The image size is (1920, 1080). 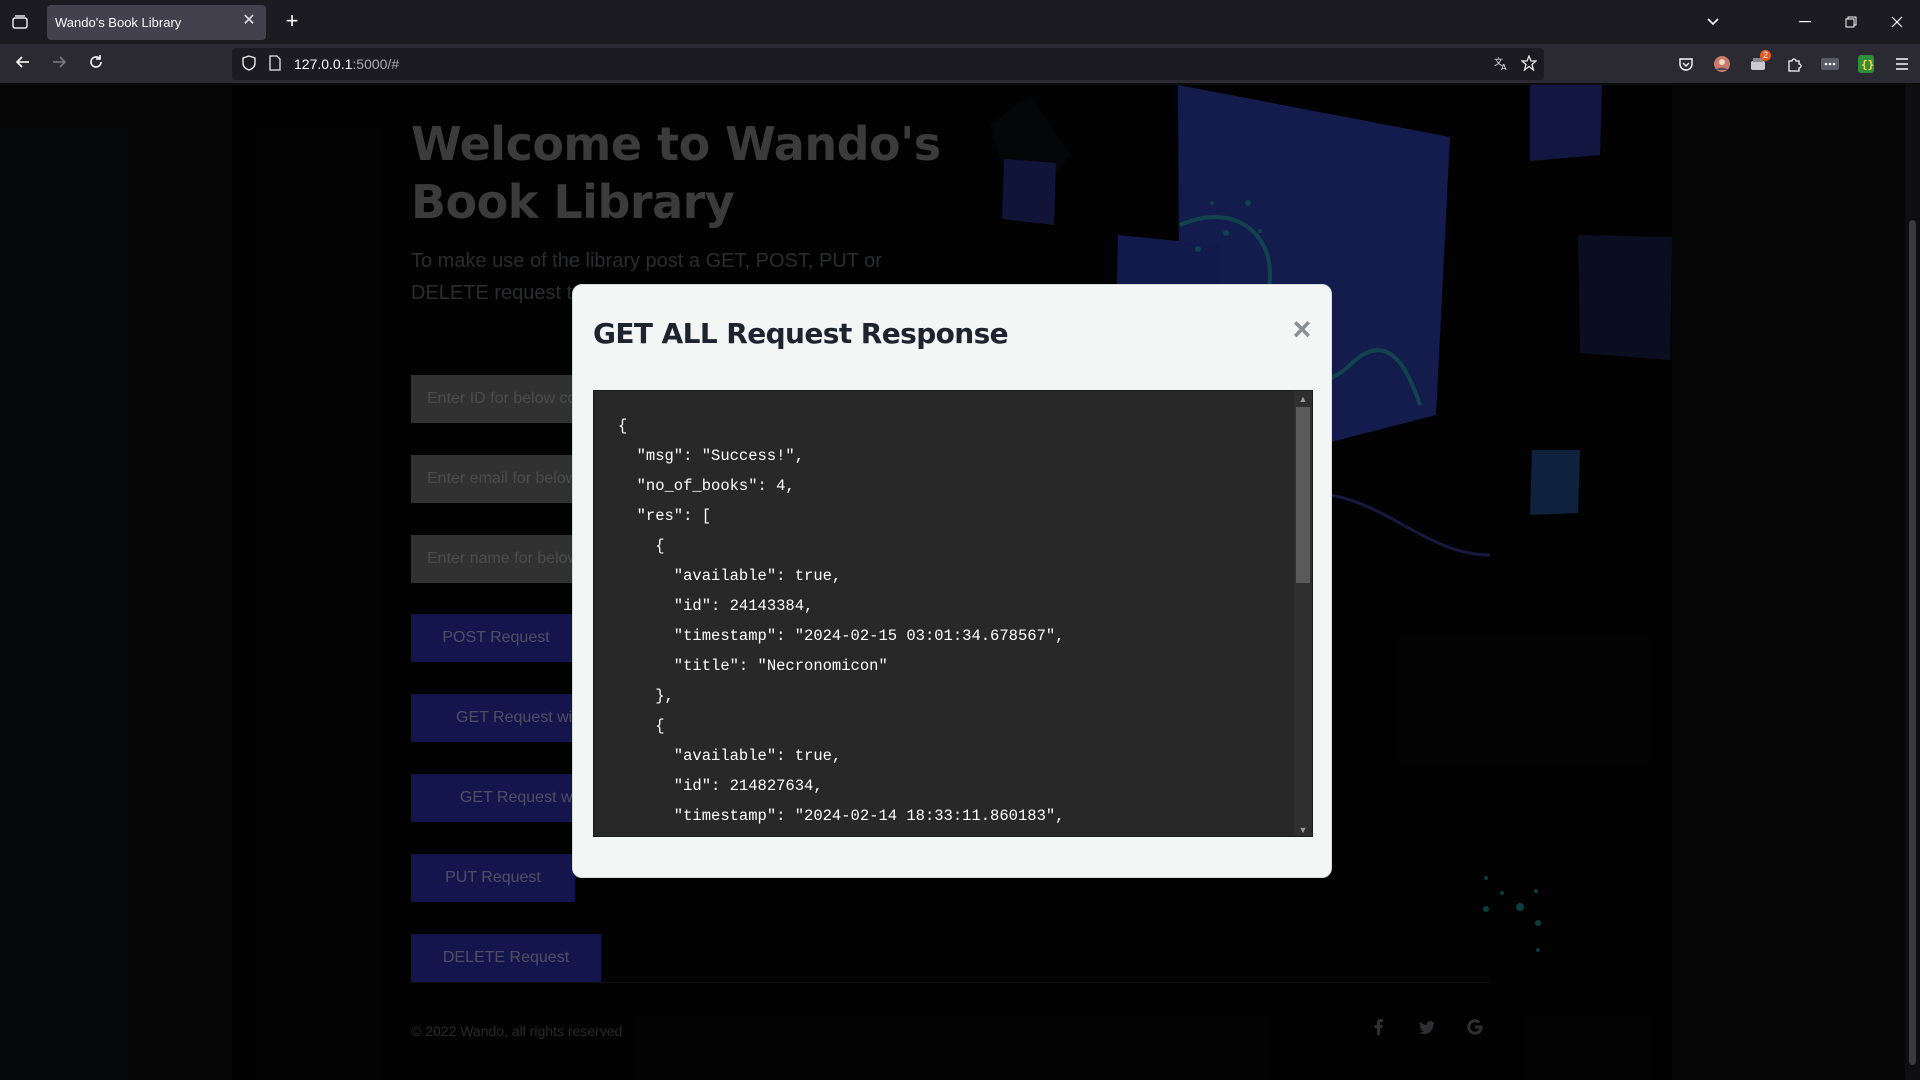 What do you see at coordinates (118, 22) in the screenshot?
I see `tab-title: Wando's Book Library` at bounding box center [118, 22].